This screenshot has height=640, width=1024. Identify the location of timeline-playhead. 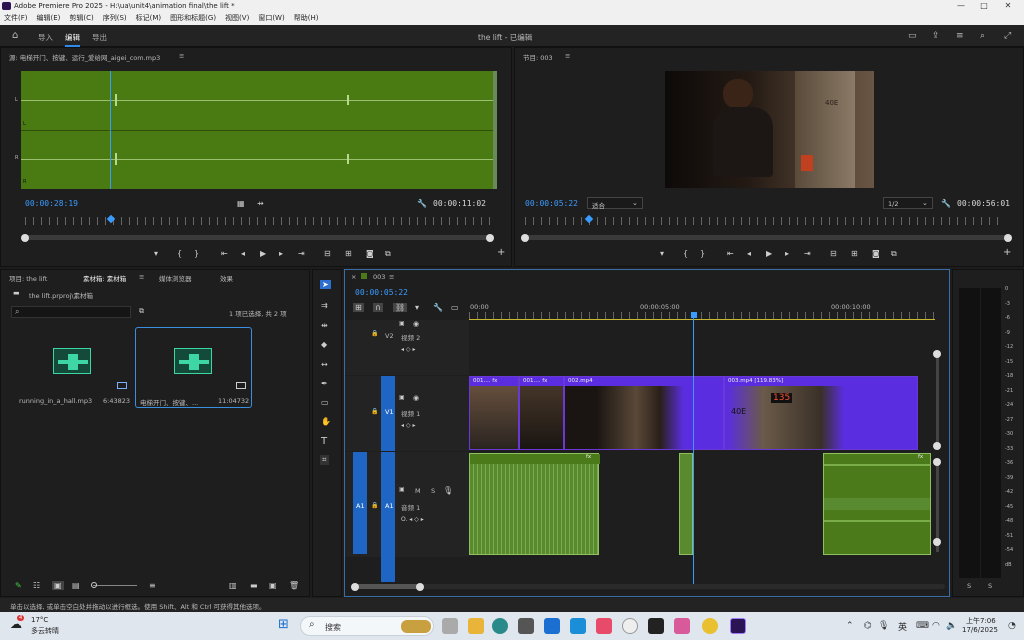
(693, 448).